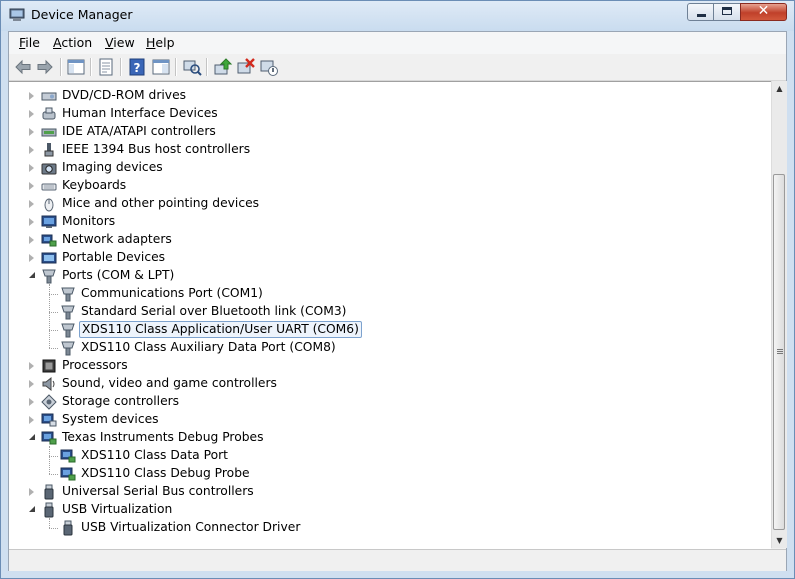  I want to click on tree-category-row: IDE ATA/ATAPI controllers, so click(389, 132).